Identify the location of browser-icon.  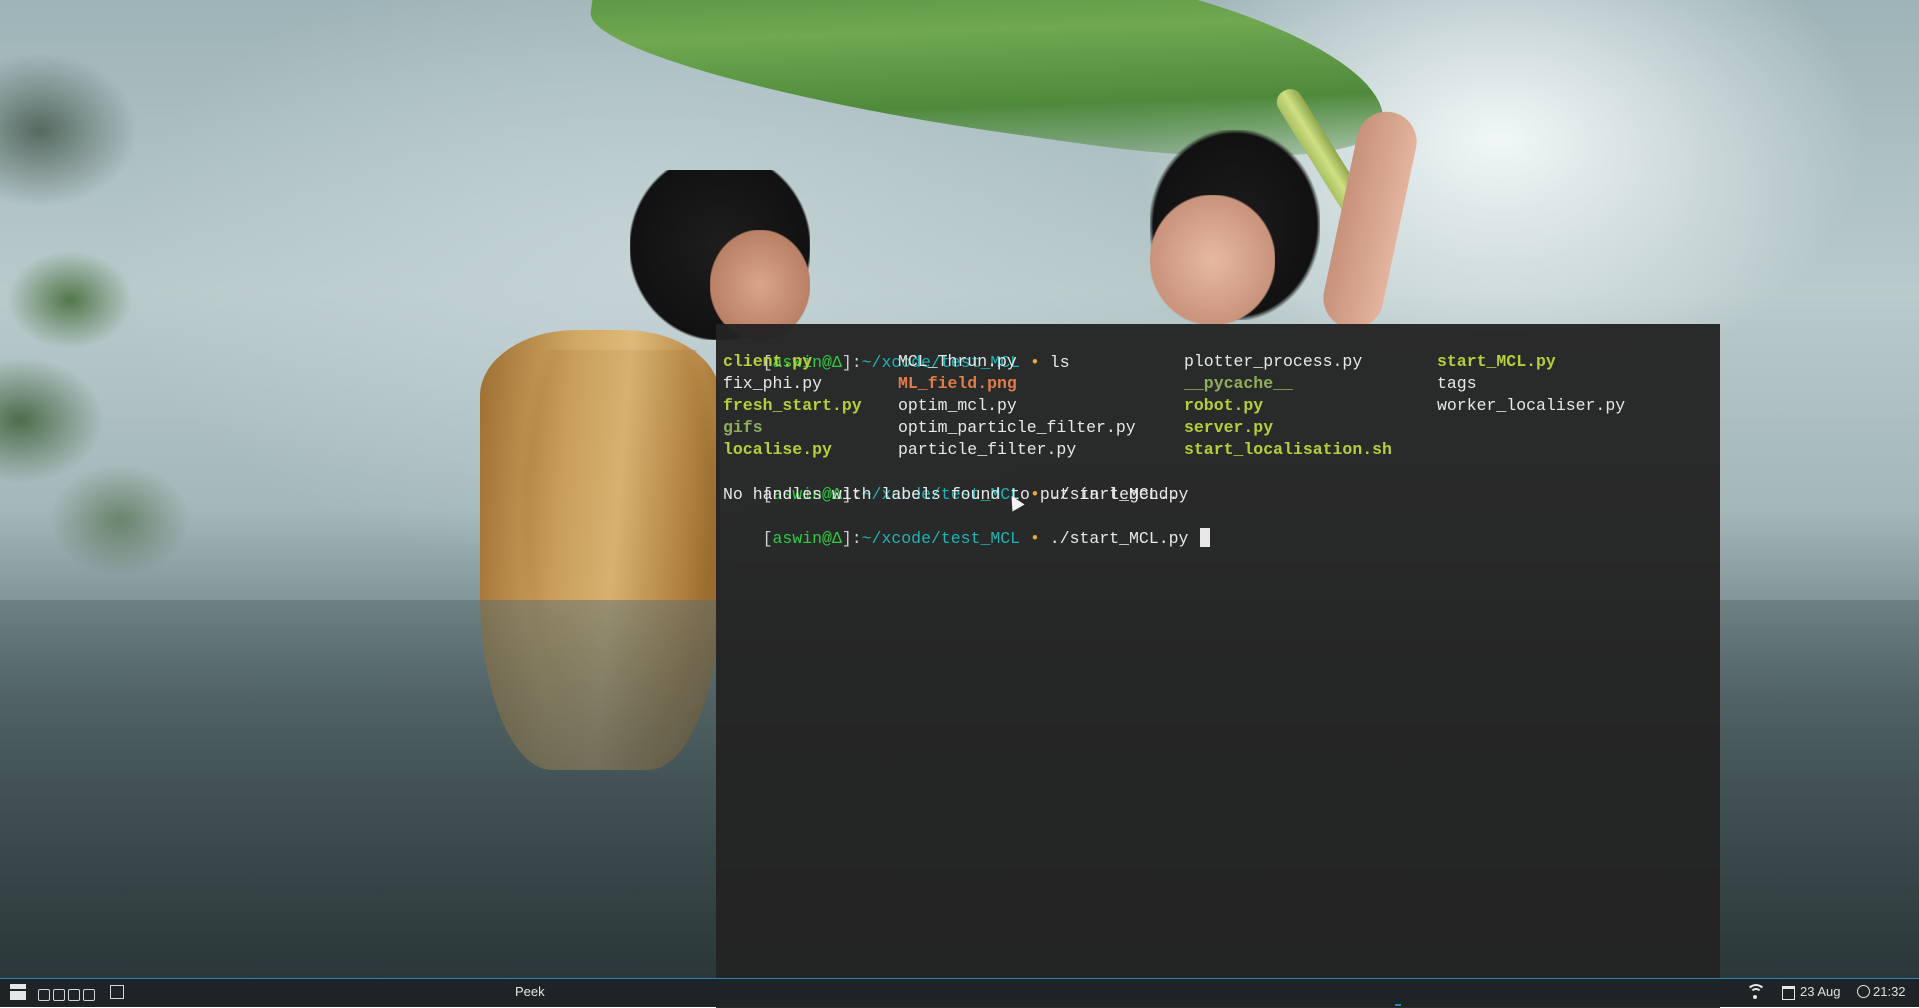
(44, 994).